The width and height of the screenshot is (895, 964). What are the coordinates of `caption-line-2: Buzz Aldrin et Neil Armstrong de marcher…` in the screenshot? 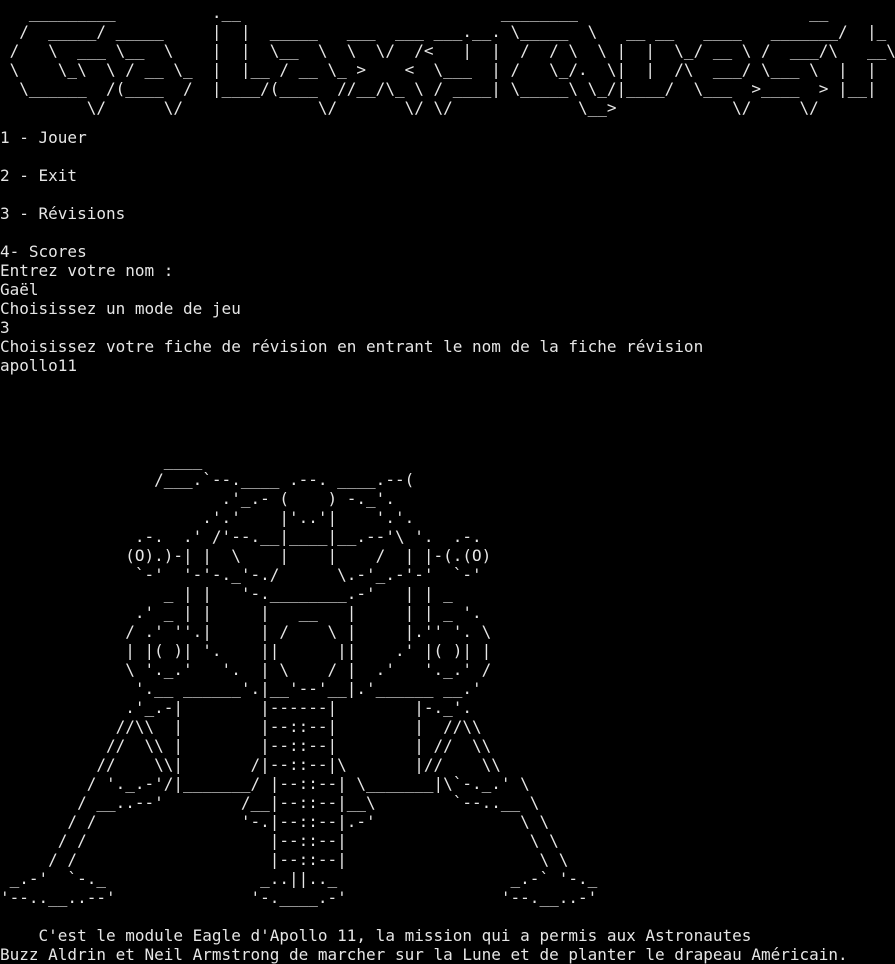 It's located at (424, 954).